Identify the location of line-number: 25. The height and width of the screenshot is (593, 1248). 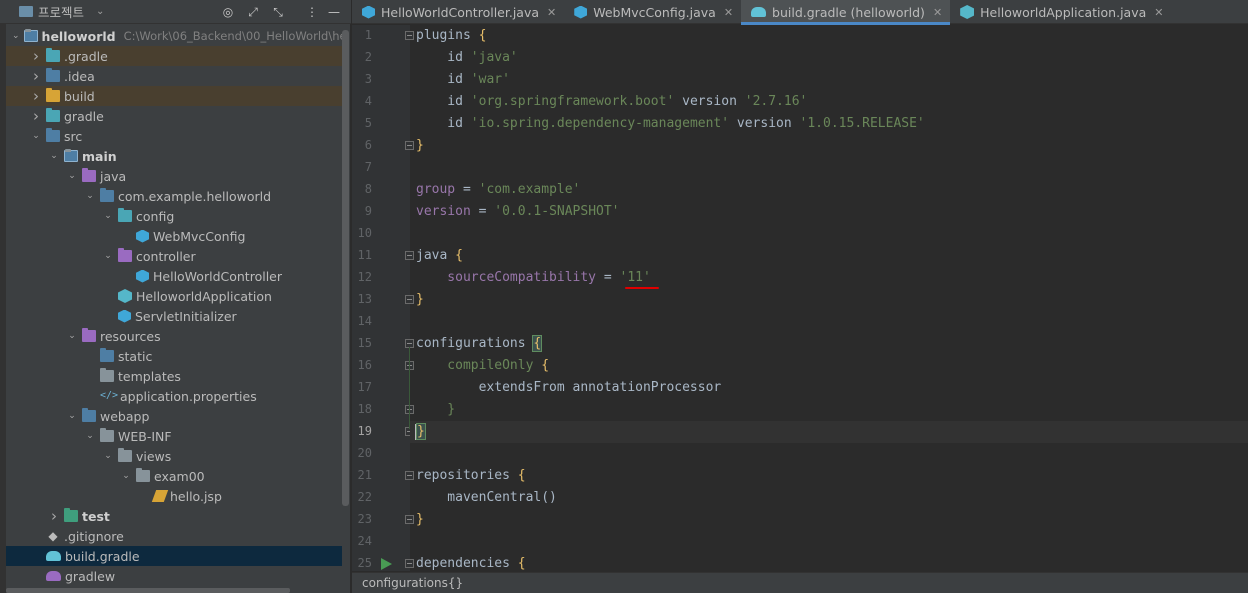
(364, 563).